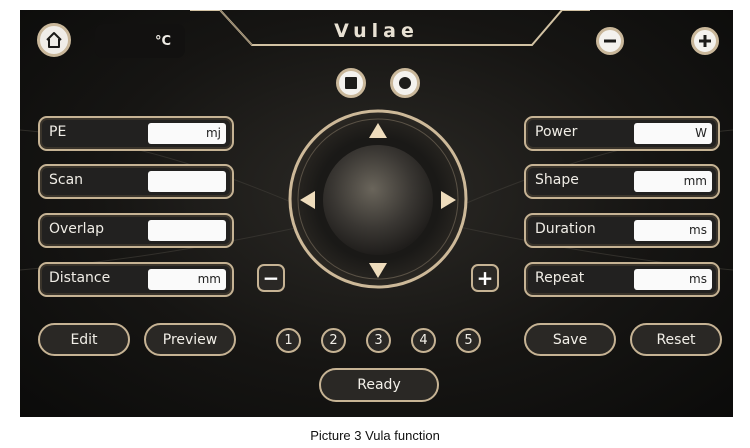 The image size is (750, 448). Describe the element at coordinates (673, 230) in the screenshot. I see `duration-input: ms` at that location.